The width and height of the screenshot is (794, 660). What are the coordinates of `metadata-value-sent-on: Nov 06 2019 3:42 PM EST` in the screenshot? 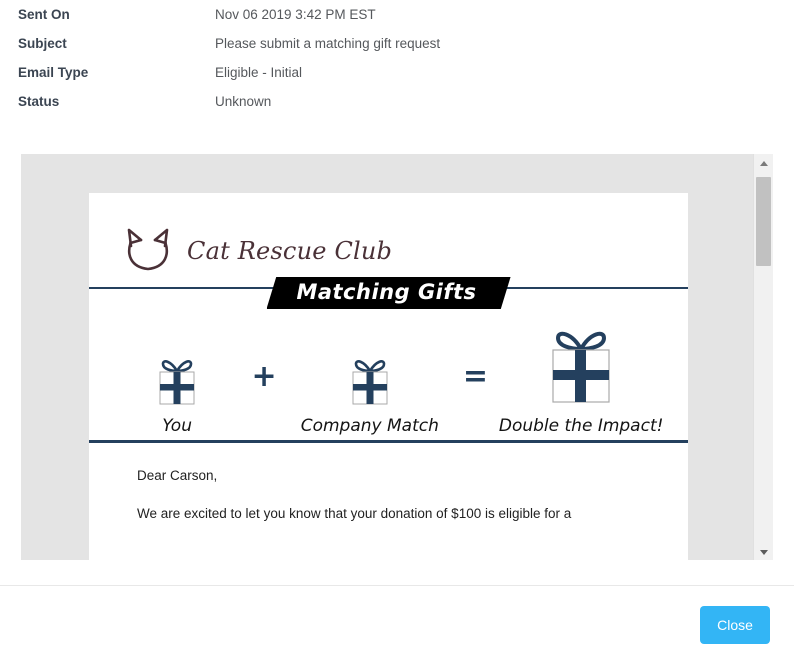 It's located at (295, 14).